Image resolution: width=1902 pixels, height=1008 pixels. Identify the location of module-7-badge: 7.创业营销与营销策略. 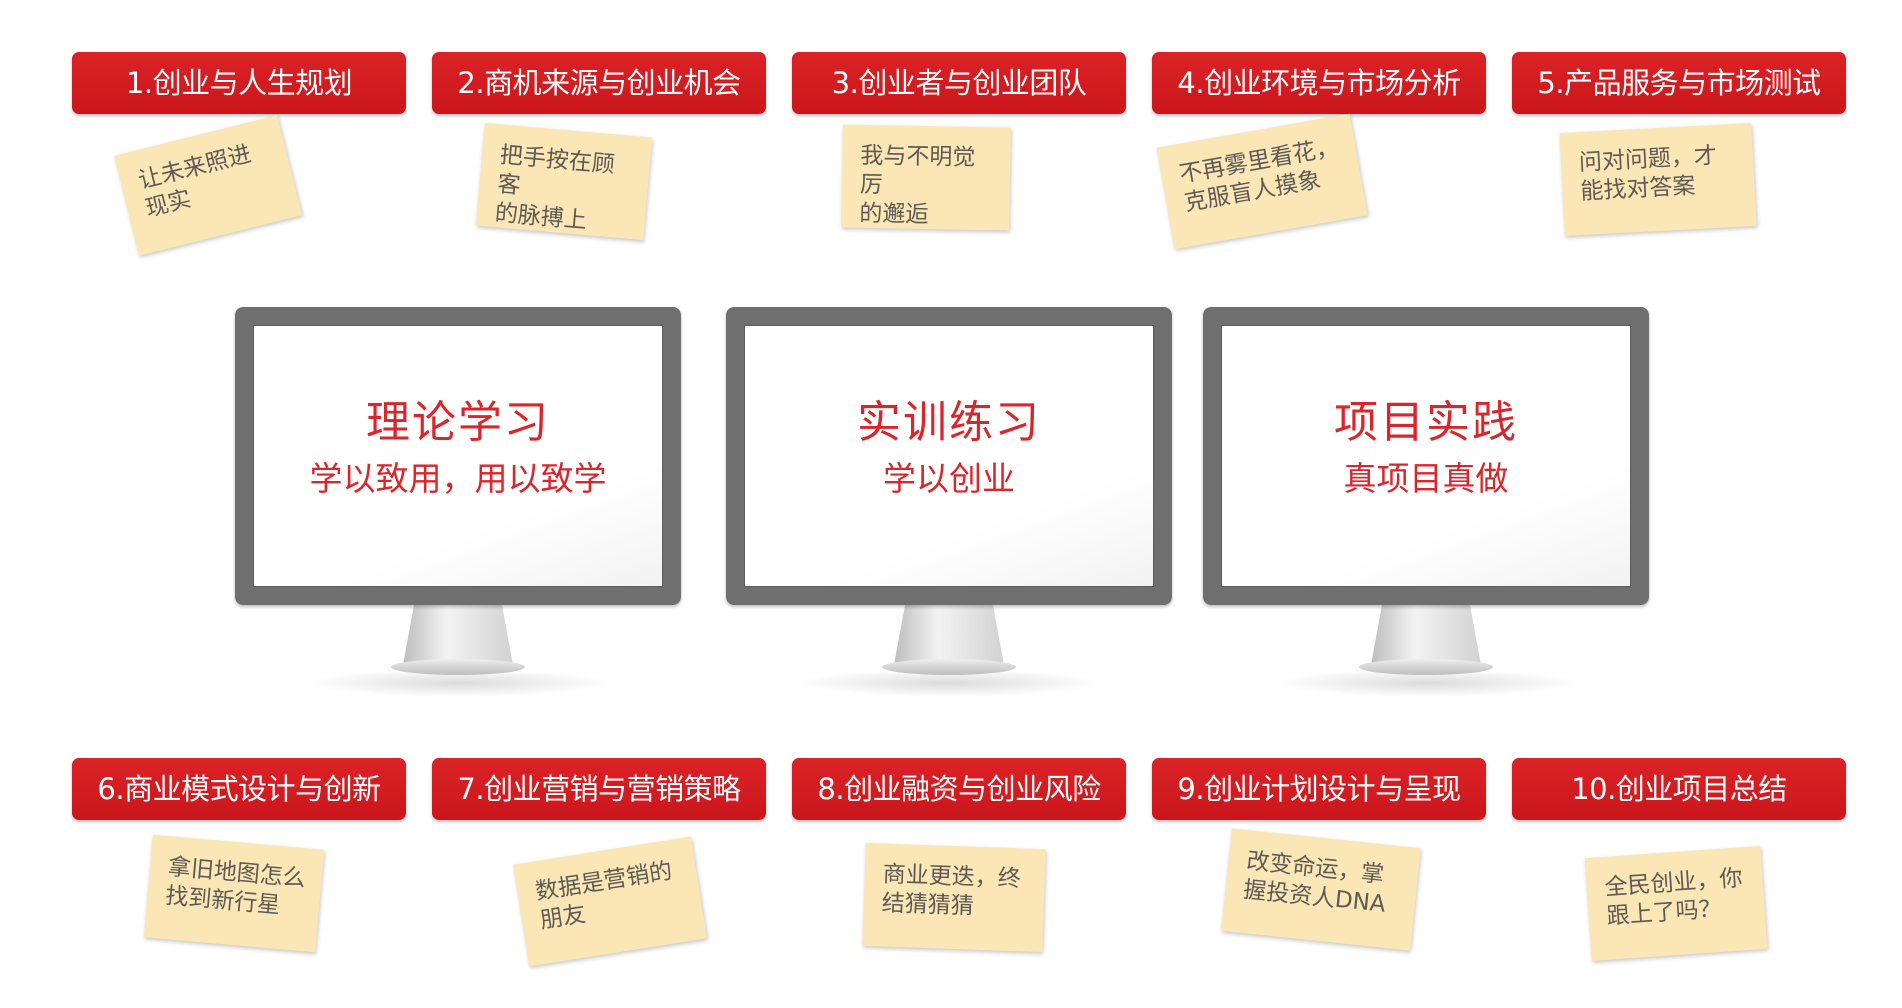
(599, 789).